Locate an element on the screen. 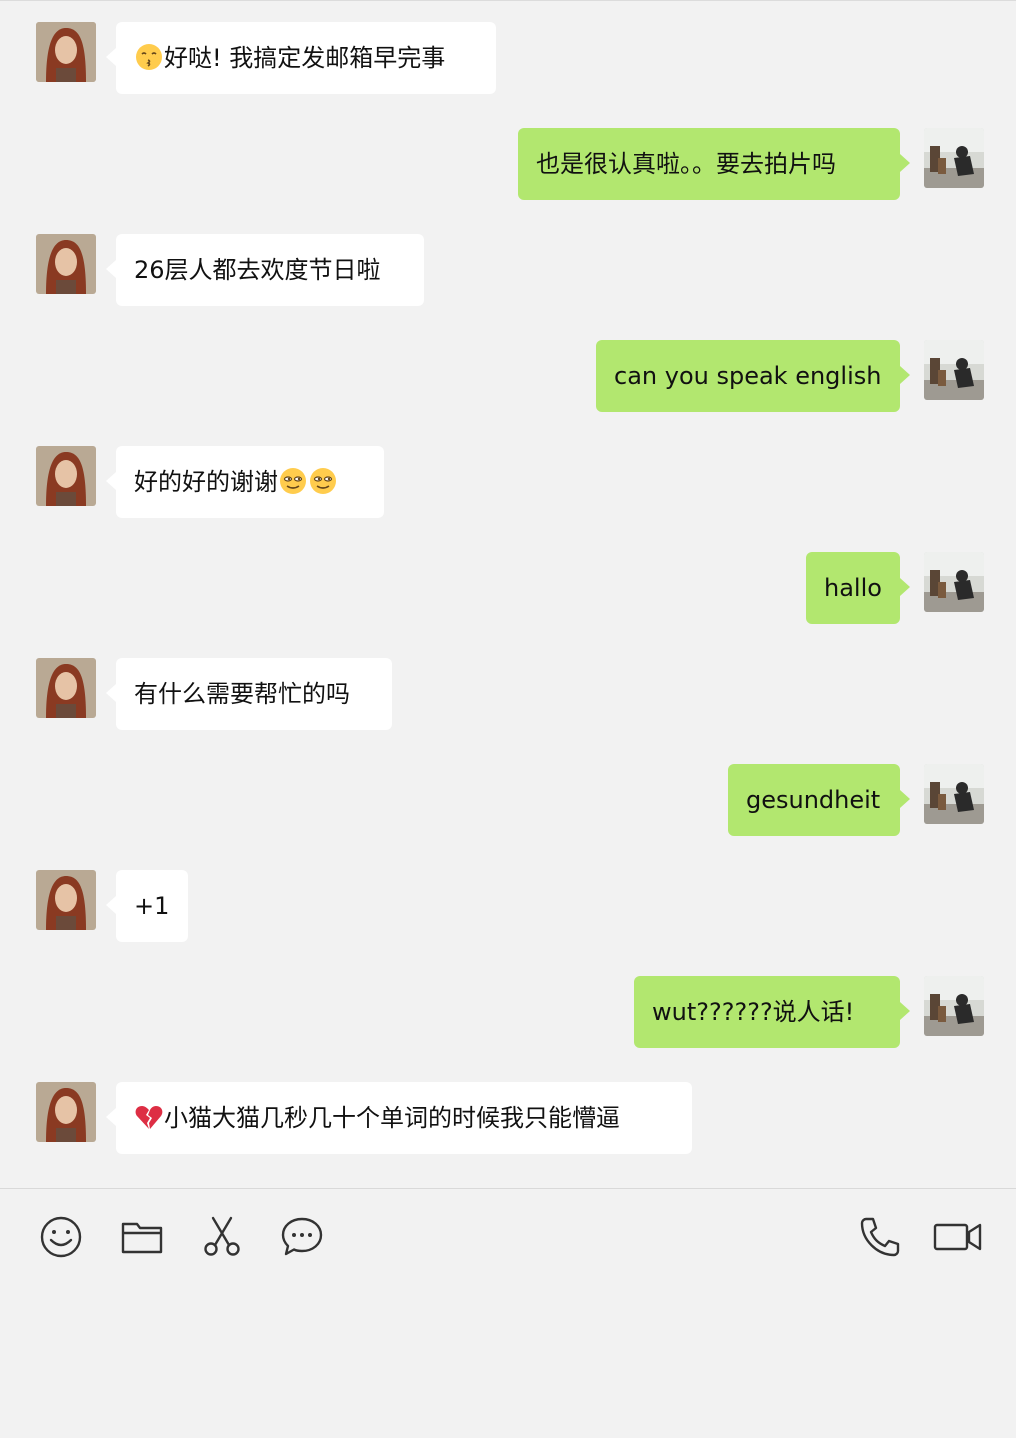 The width and height of the screenshot is (1016, 1438). message-row-received: 小猫大猫几秒几十个单词的时候我只能懵逼 is located at coordinates (508, 1122).